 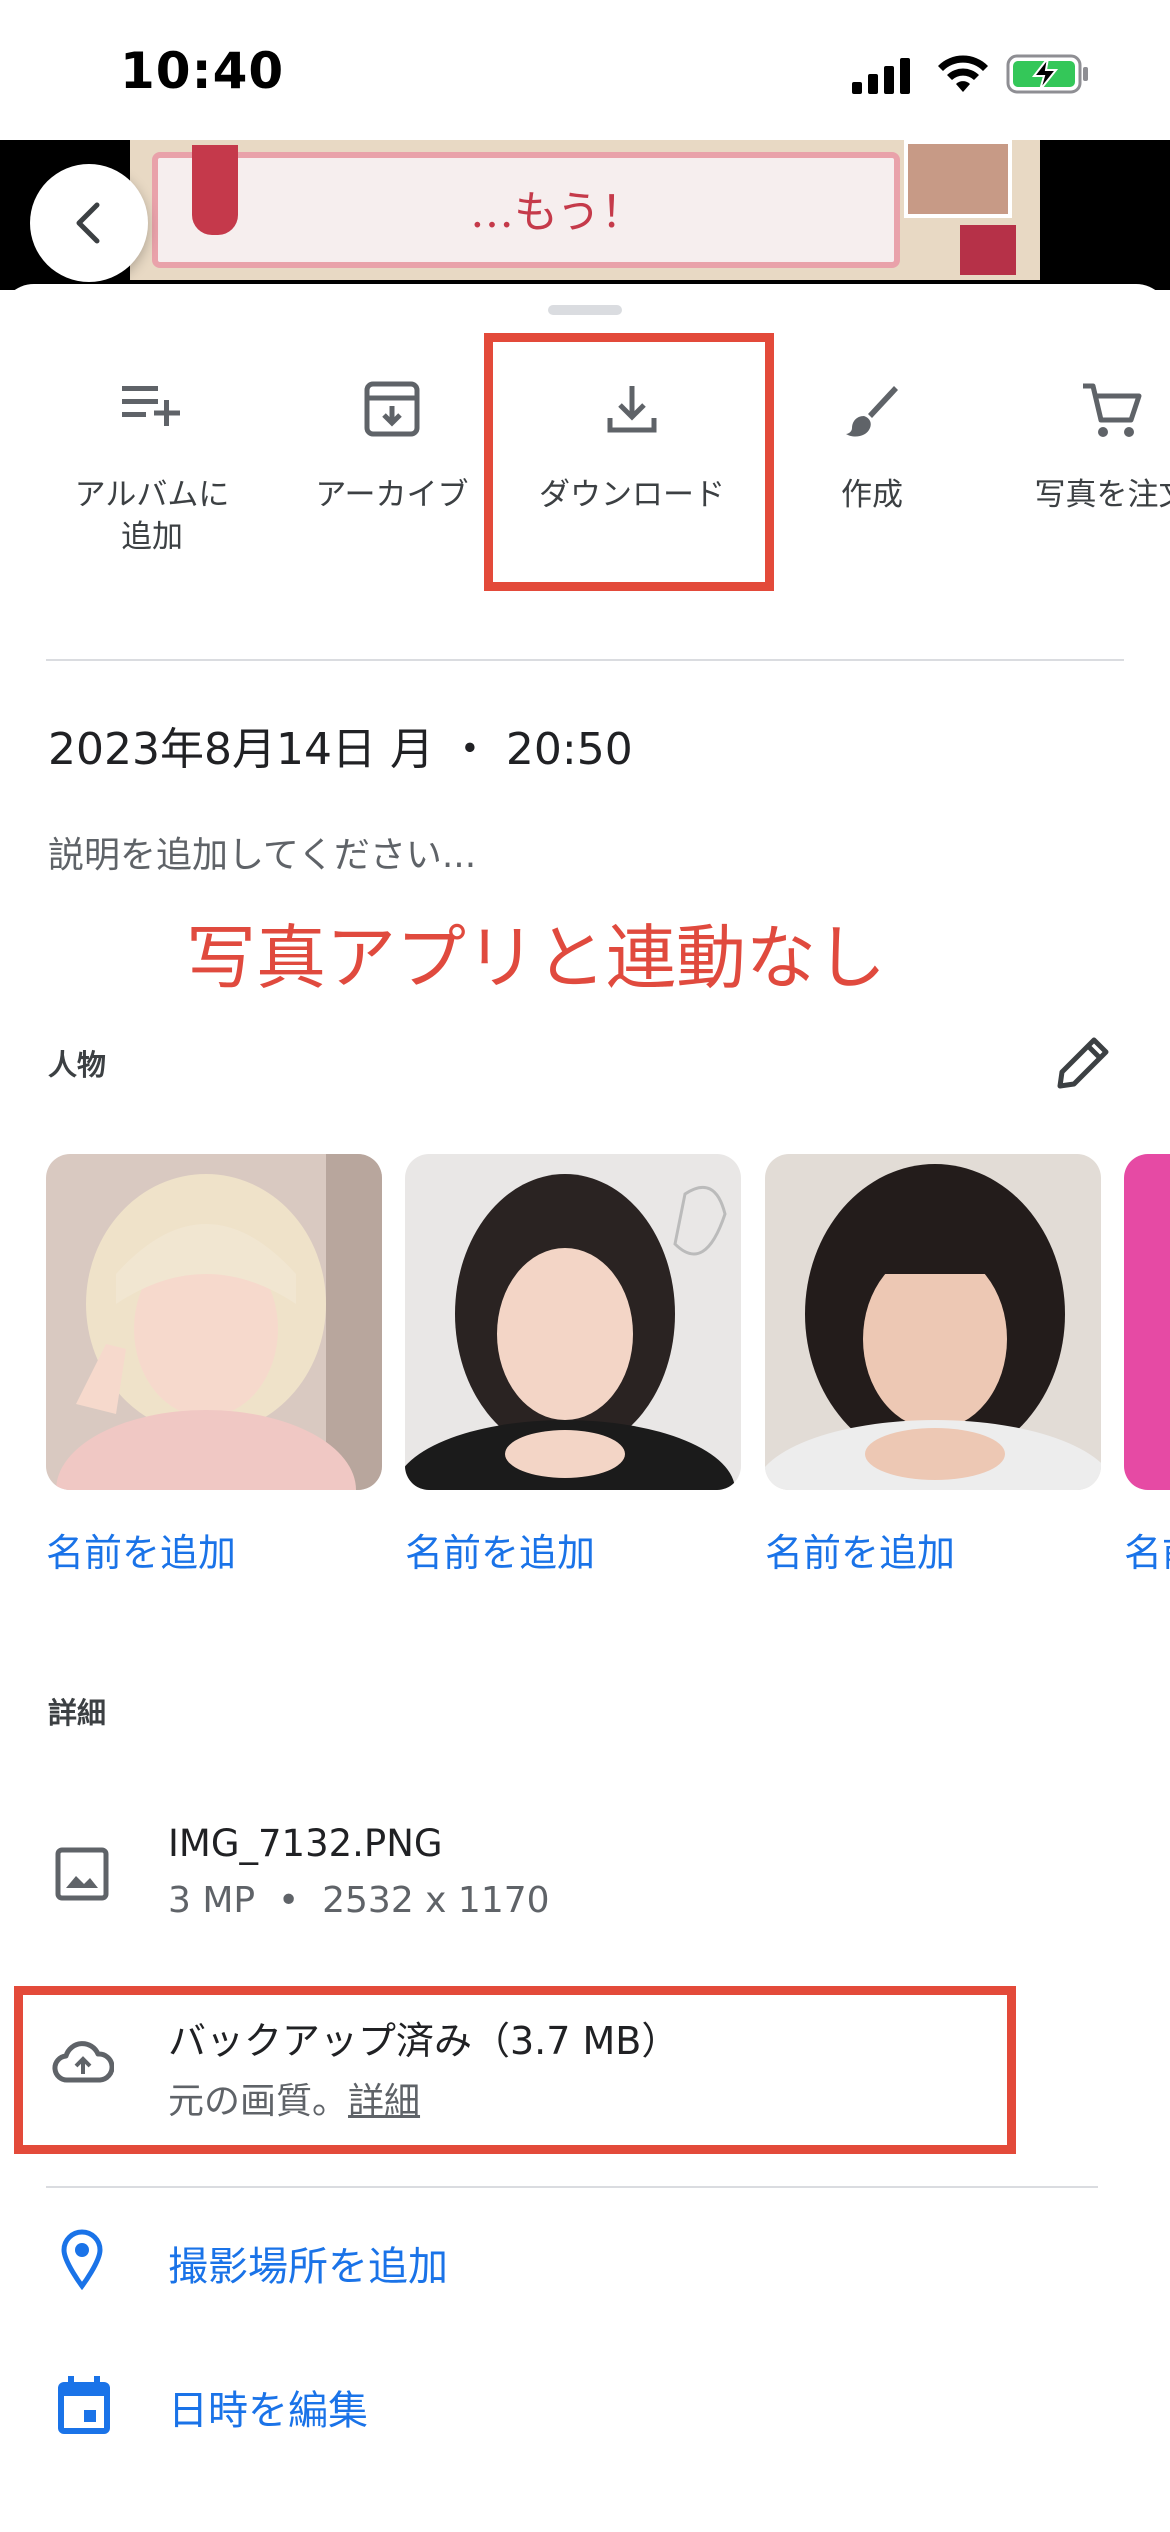 What do you see at coordinates (77, 1065) in the screenshot?
I see `people-heading: 人物` at bounding box center [77, 1065].